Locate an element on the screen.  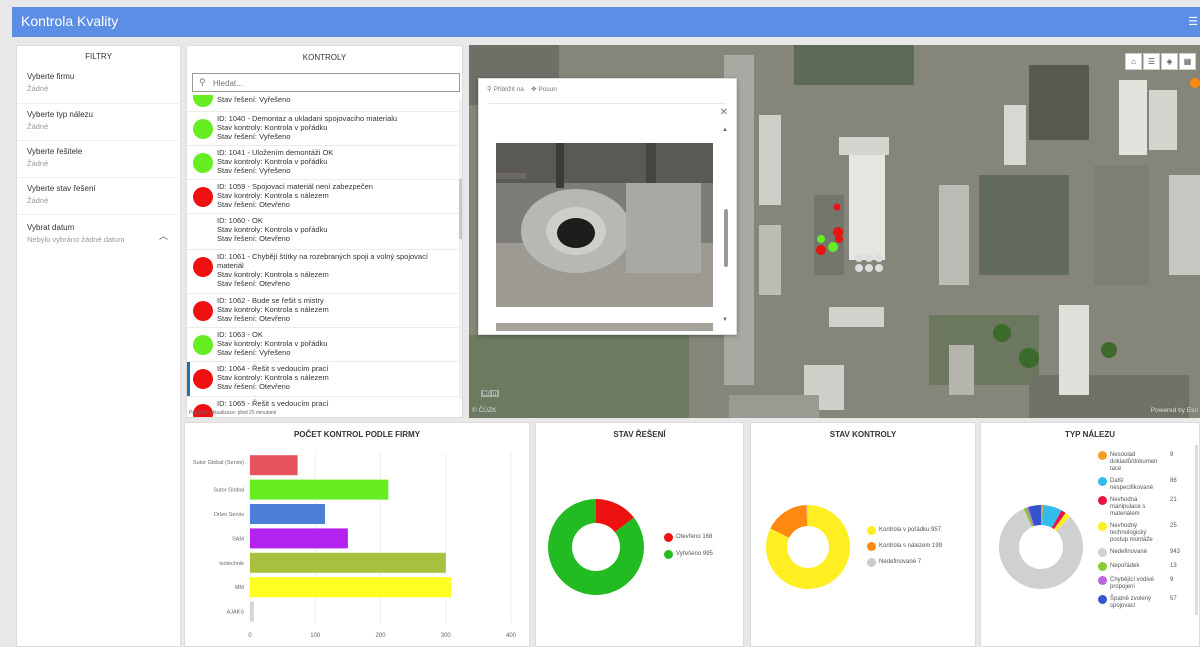
filter-stav-reseni: Vyberte stav řešení Žádné is located at coordinates (102, 194).